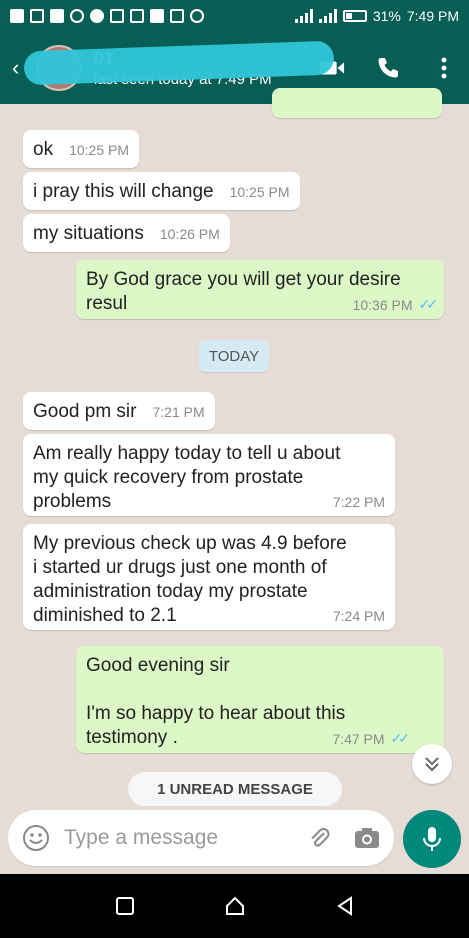  I want to click on instagram-icon, so click(37, 16).